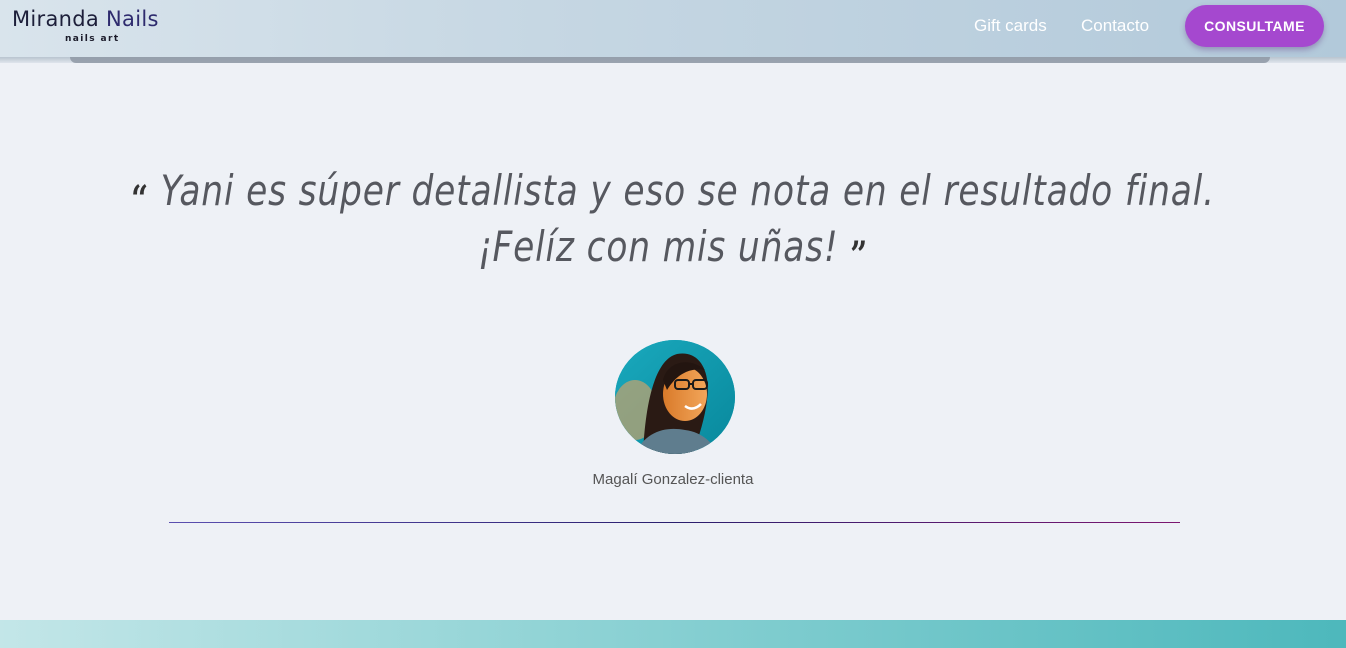 The image size is (1346, 648). Describe the element at coordinates (673, 634) in the screenshot. I see `footer-band` at that location.